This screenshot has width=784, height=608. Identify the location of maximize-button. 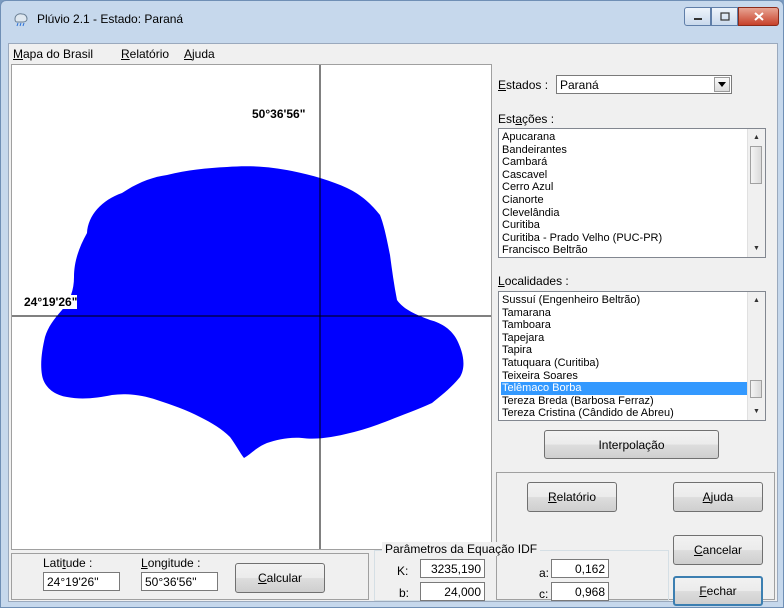
(724, 16).